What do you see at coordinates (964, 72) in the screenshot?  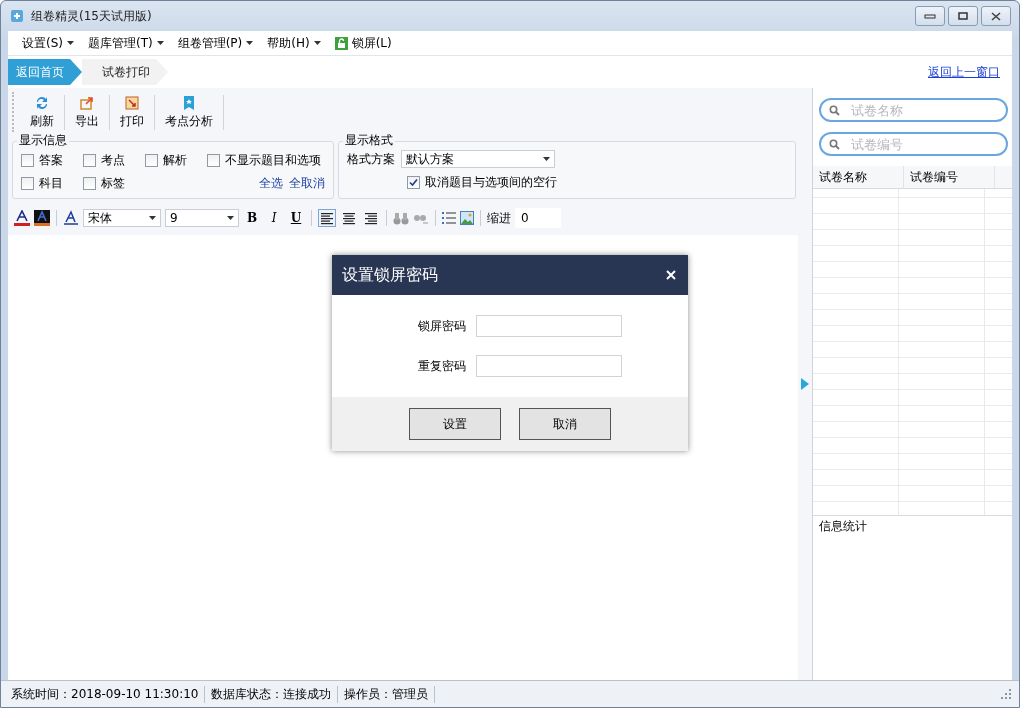 I see `back-link: 返回上一窗口` at bounding box center [964, 72].